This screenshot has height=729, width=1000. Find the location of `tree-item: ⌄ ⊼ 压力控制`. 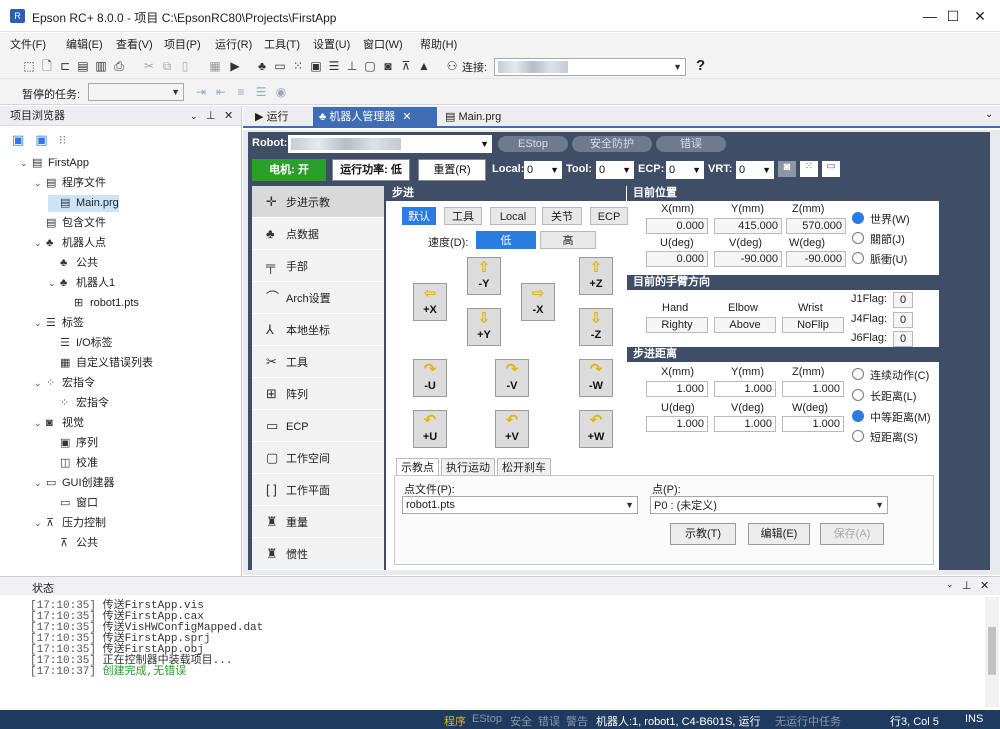

tree-item: ⌄ ⊼ 压力控制 is located at coordinates (70, 523).